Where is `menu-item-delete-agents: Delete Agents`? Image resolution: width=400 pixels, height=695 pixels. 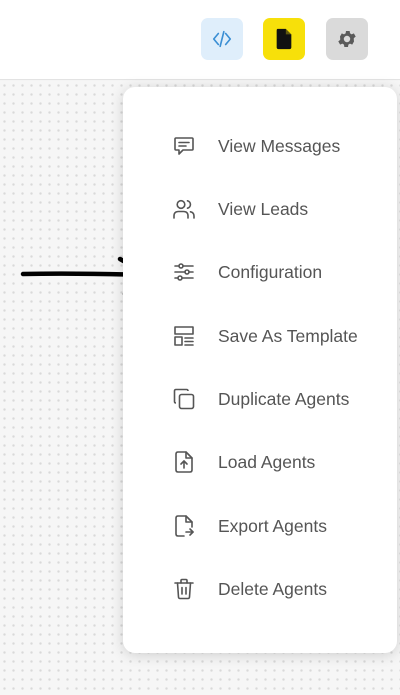
menu-item-delete-agents: Delete Agents is located at coordinates (260, 589).